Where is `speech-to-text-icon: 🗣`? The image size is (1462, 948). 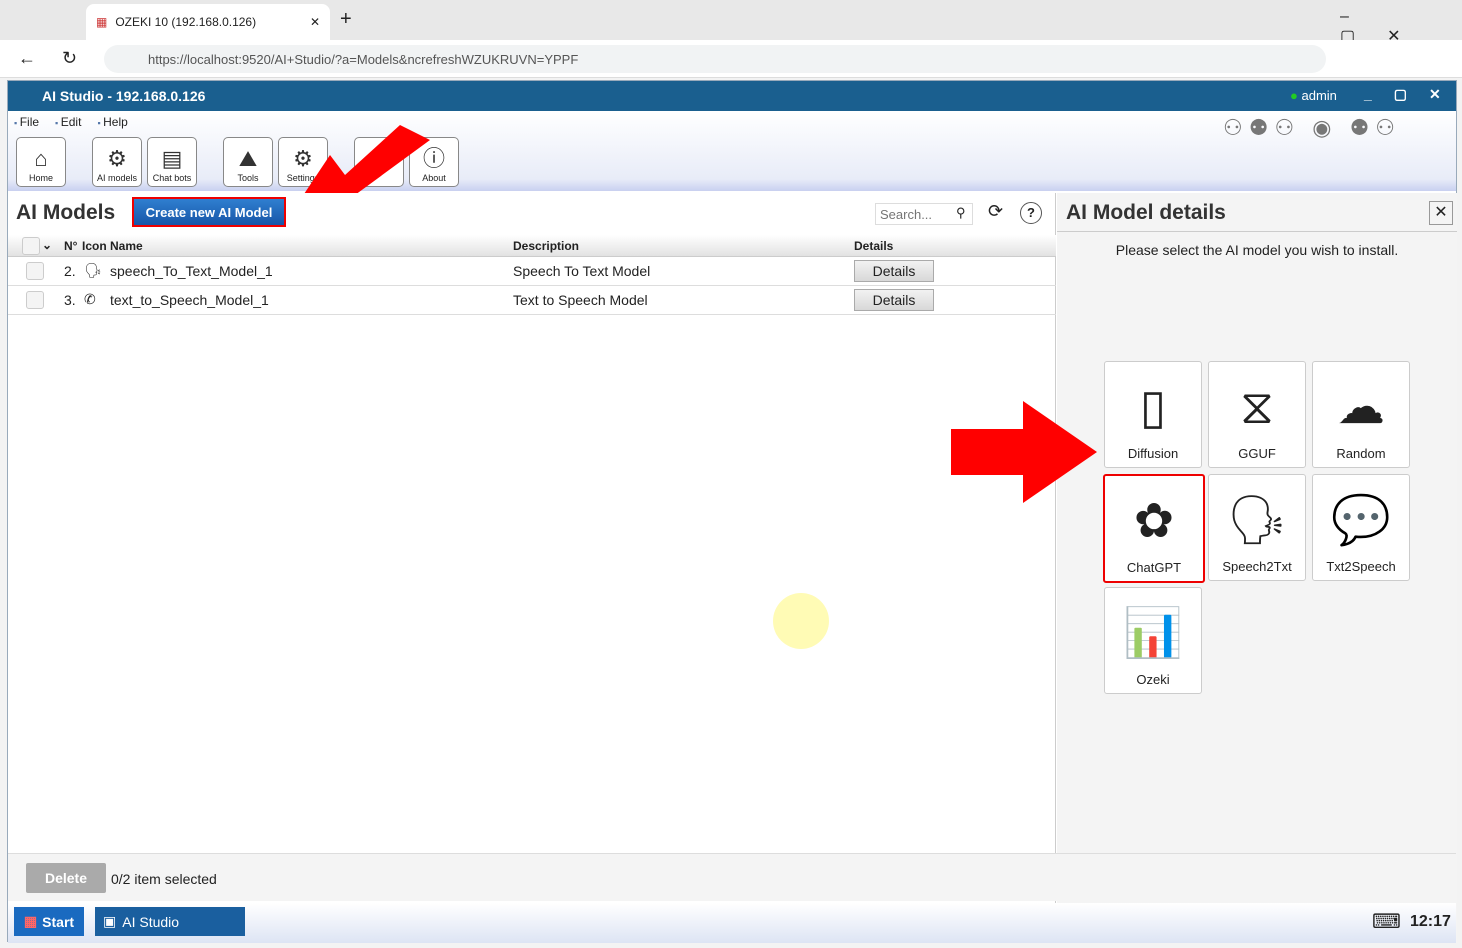
speech-to-text-icon: 🗣 is located at coordinates (93, 270).